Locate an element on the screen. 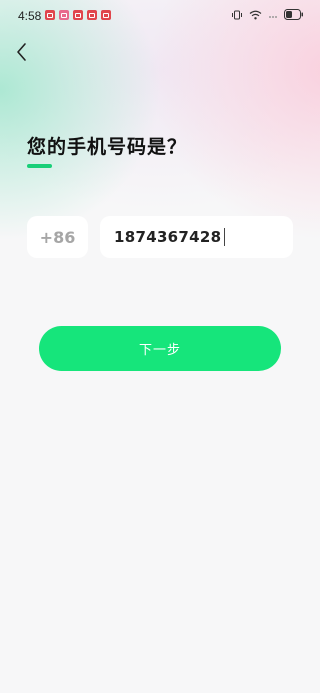 The image size is (320, 693). next-step-button: 下一步 is located at coordinates (160, 348).